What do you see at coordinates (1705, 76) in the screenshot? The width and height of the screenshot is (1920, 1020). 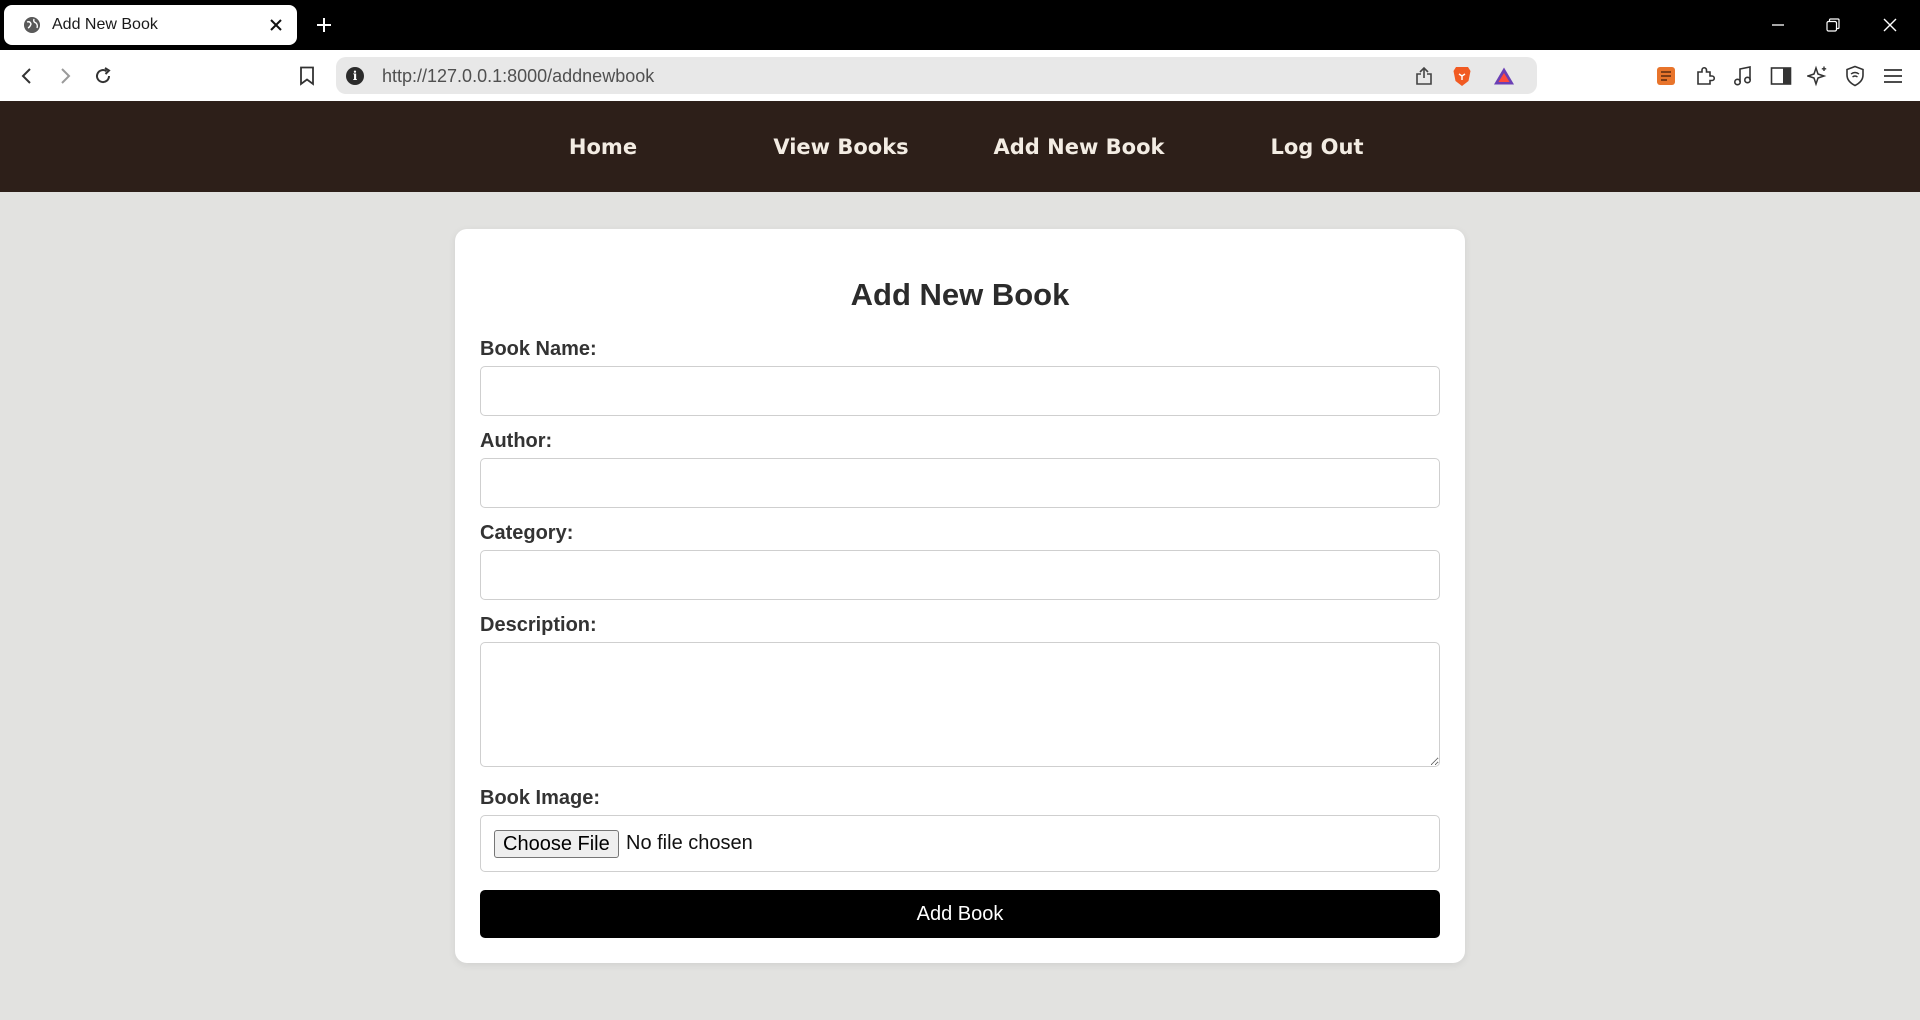 I see `puzzle-icon` at bounding box center [1705, 76].